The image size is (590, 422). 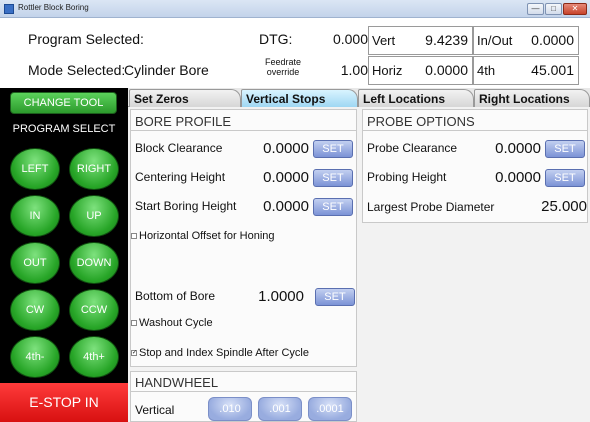 I want to click on probe-clearance-value: 0.0000, so click(x=508, y=148).